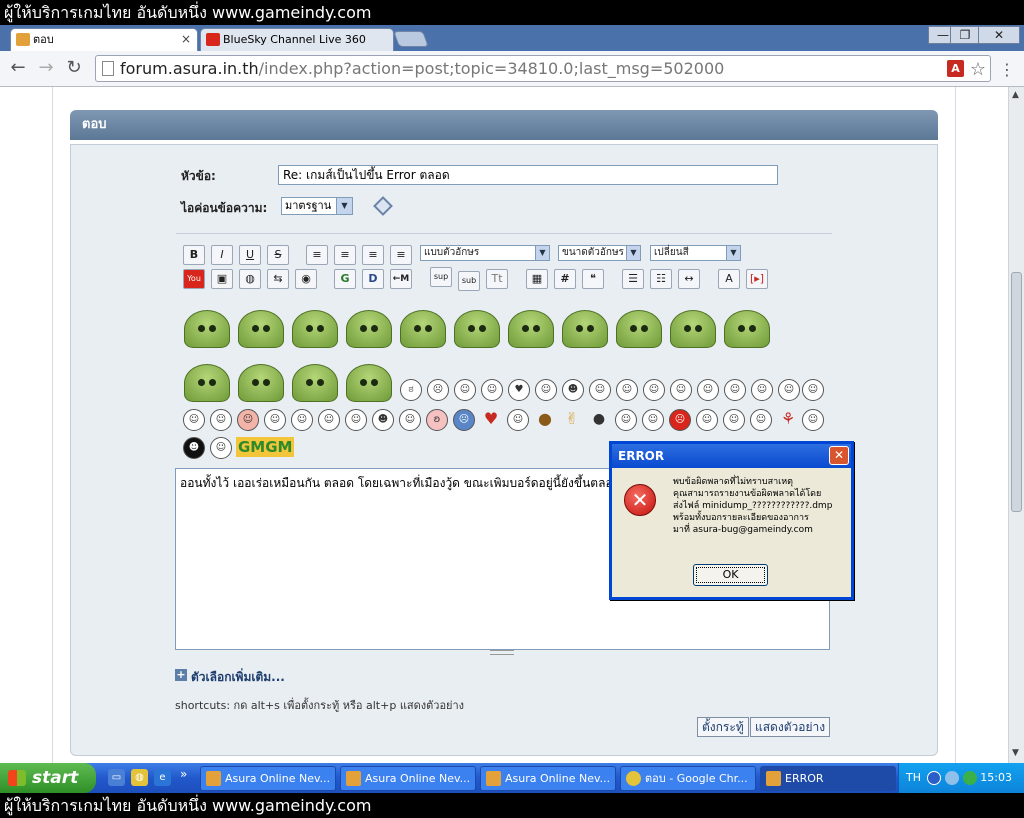  What do you see at coordinates (491, 420) in the screenshot?
I see `broken-heart-icon: ♥` at bounding box center [491, 420].